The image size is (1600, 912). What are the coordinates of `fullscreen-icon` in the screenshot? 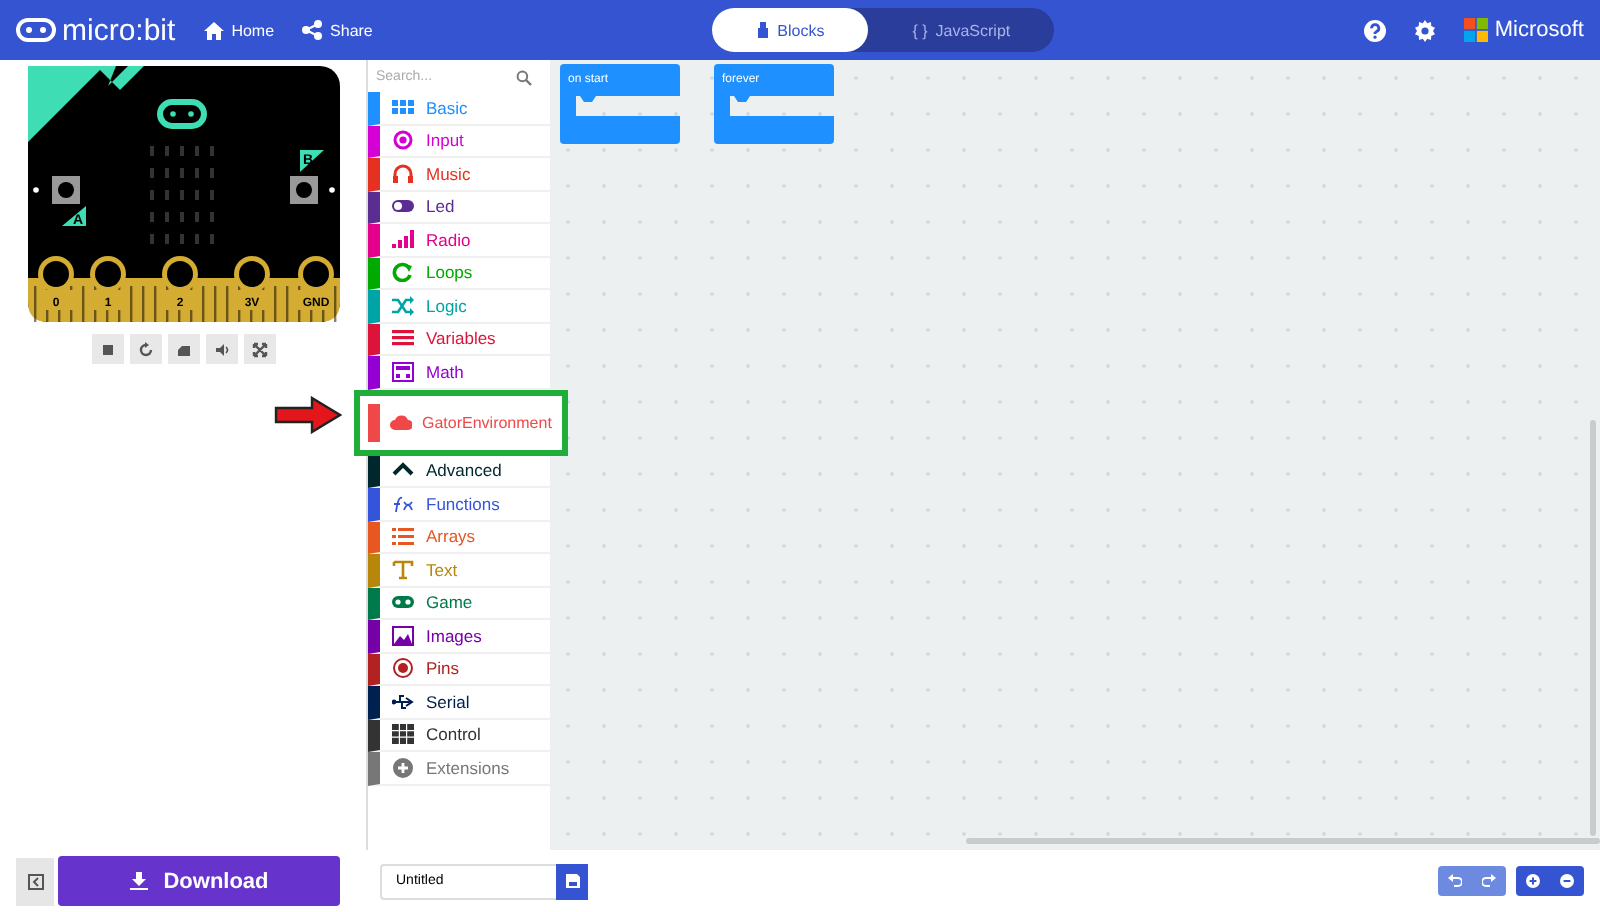 It's located at (259, 349).